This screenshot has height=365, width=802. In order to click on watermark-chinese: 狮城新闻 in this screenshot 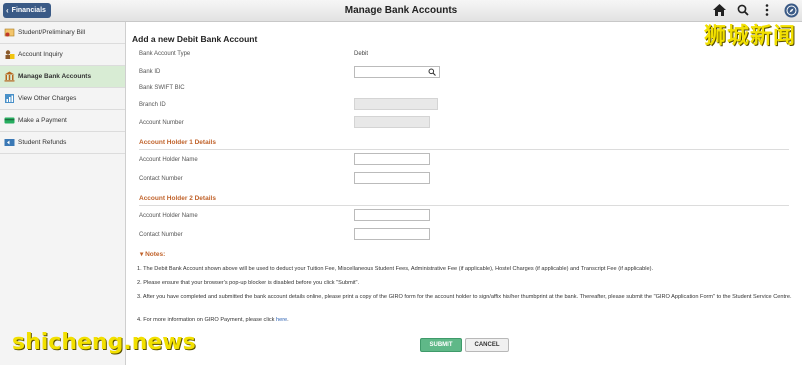, I will do `click(749, 36)`.